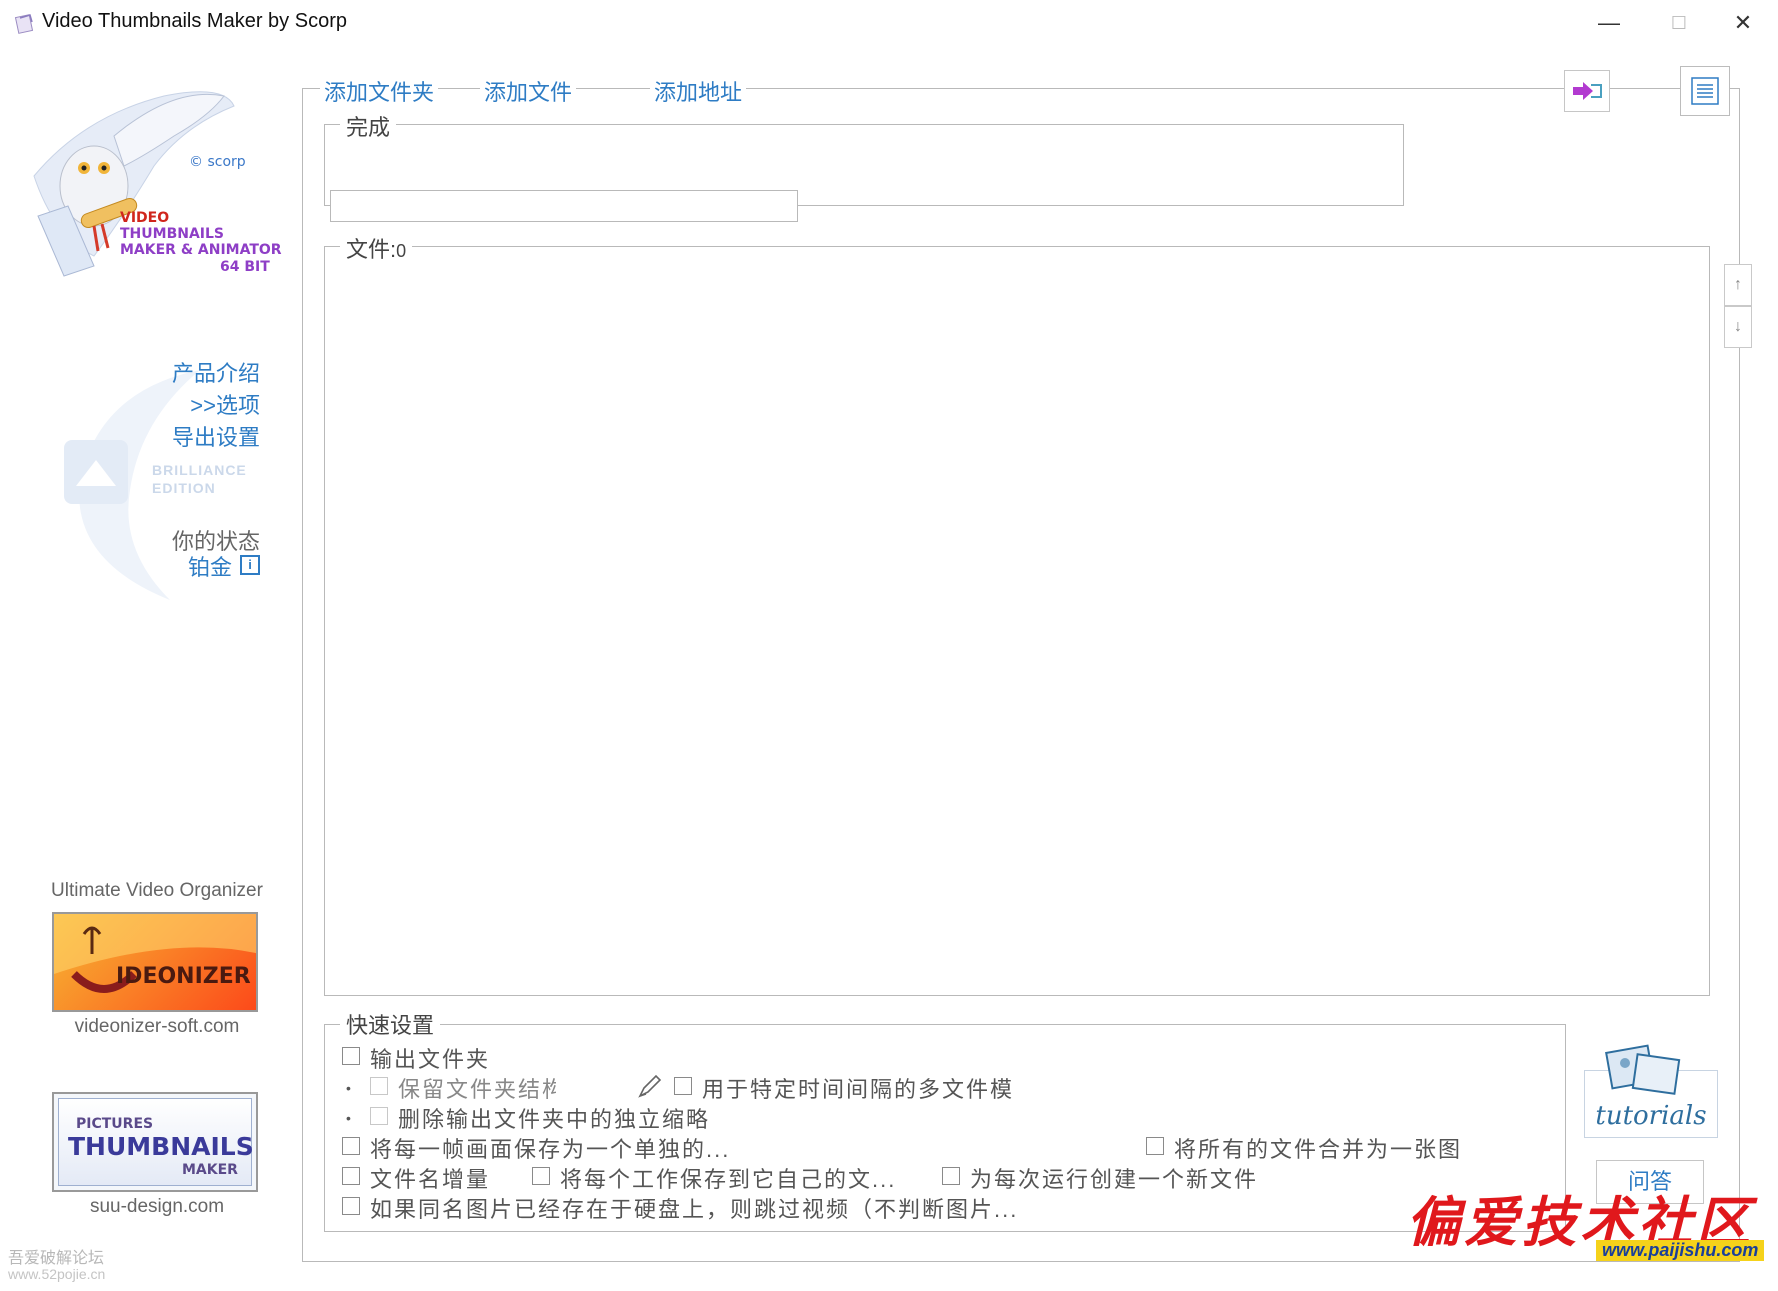 The image size is (1778, 1291). I want to click on keep-structure-label: 保留文件夹结构, so click(477, 1089).